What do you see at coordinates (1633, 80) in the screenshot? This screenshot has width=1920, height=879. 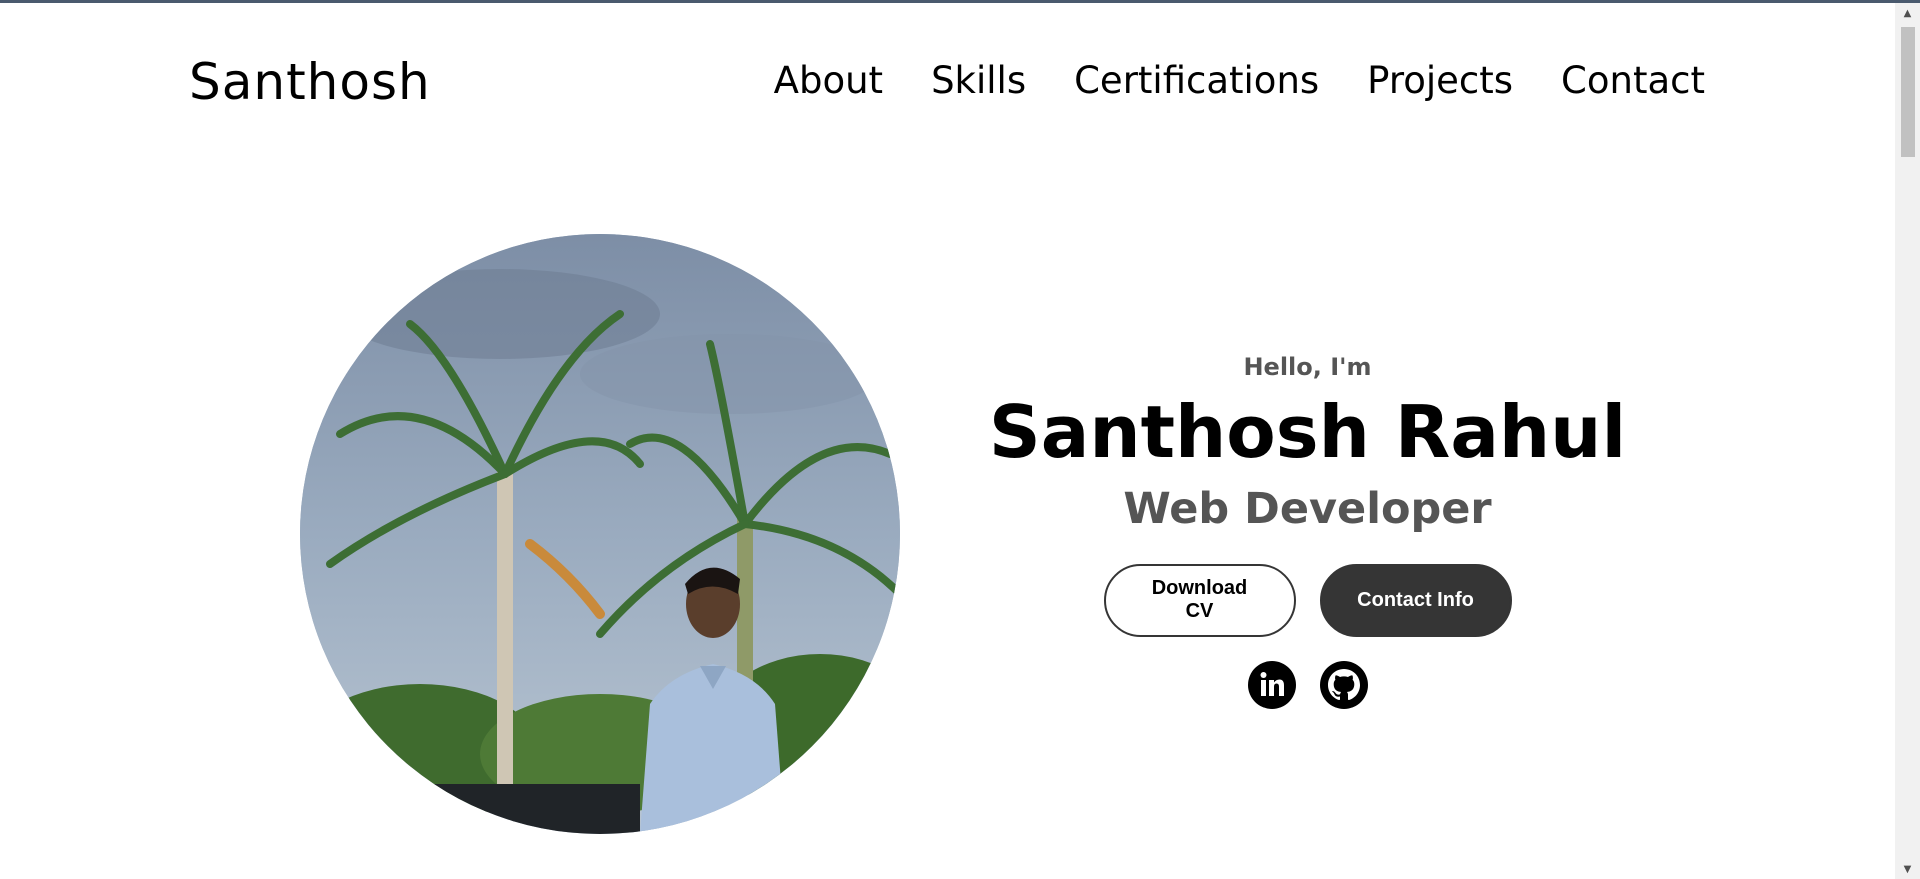 I see `nav-link-contact: Contact` at bounding box center [1633, 80].